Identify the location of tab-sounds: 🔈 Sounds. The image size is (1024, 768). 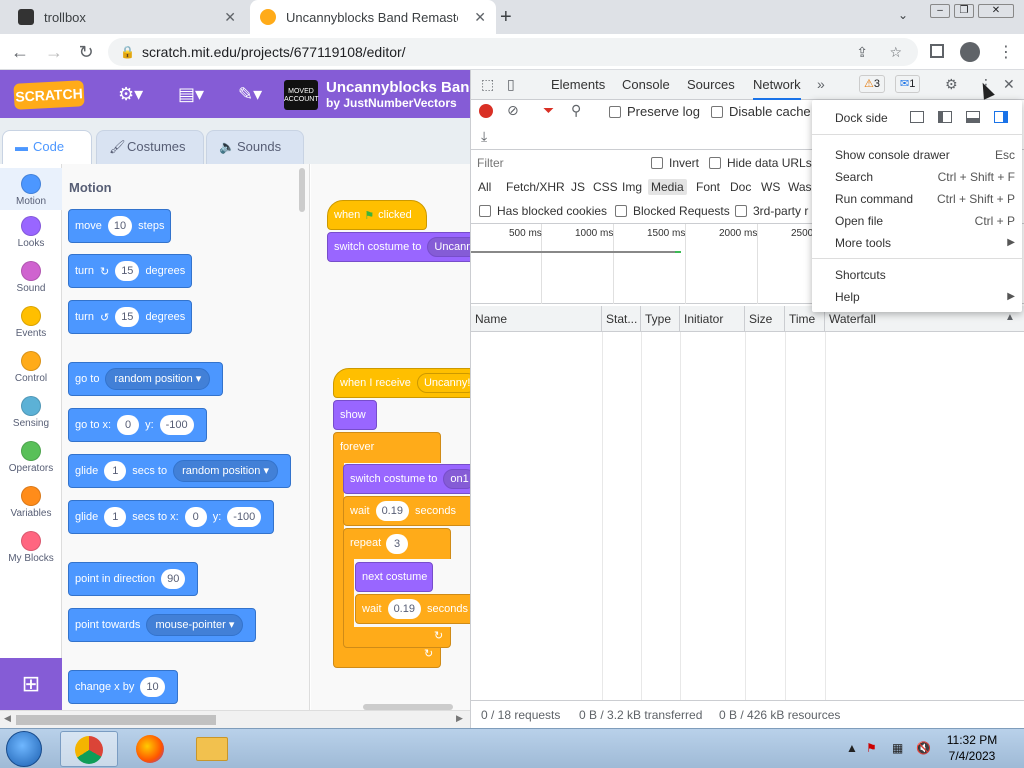
(255, 147).